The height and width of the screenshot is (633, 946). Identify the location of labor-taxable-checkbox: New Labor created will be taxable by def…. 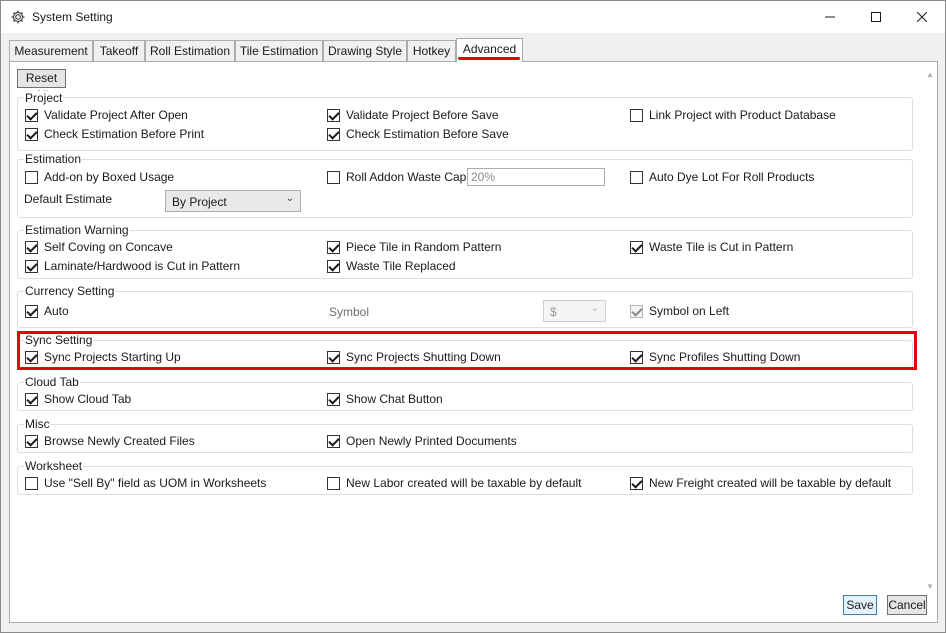
(454, 483).